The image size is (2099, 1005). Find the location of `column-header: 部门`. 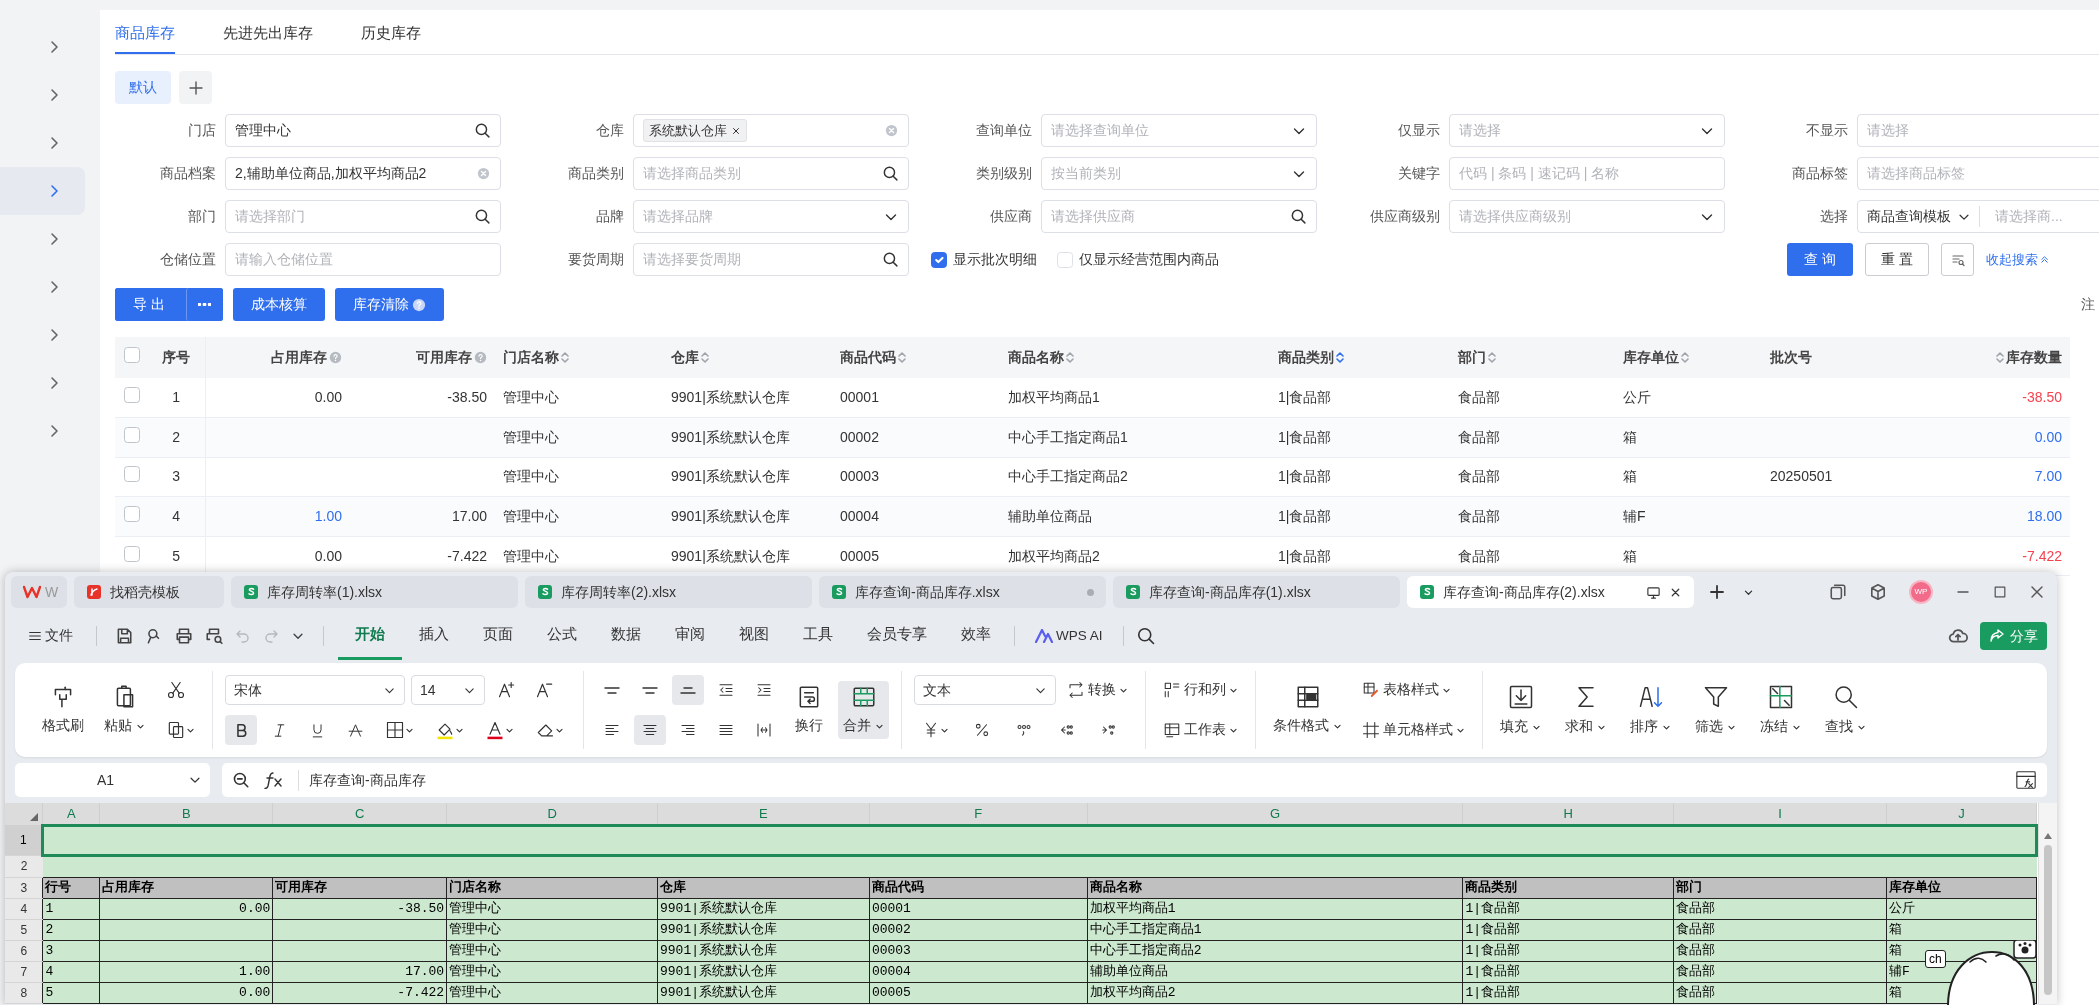

column-header: 部门 is located at coordinates (1472, 358).